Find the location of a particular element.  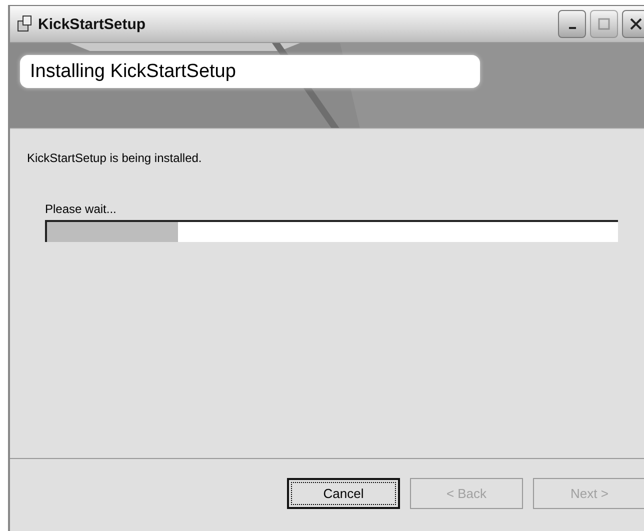

minimize-button is located at coordinates (572, 24).